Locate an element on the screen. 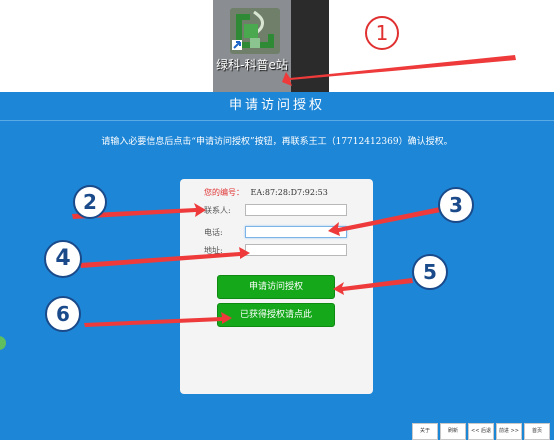 The height and width of the screenshot is (440, 554). window-title: 申请访问授权 is located at coordinates (277, 106).